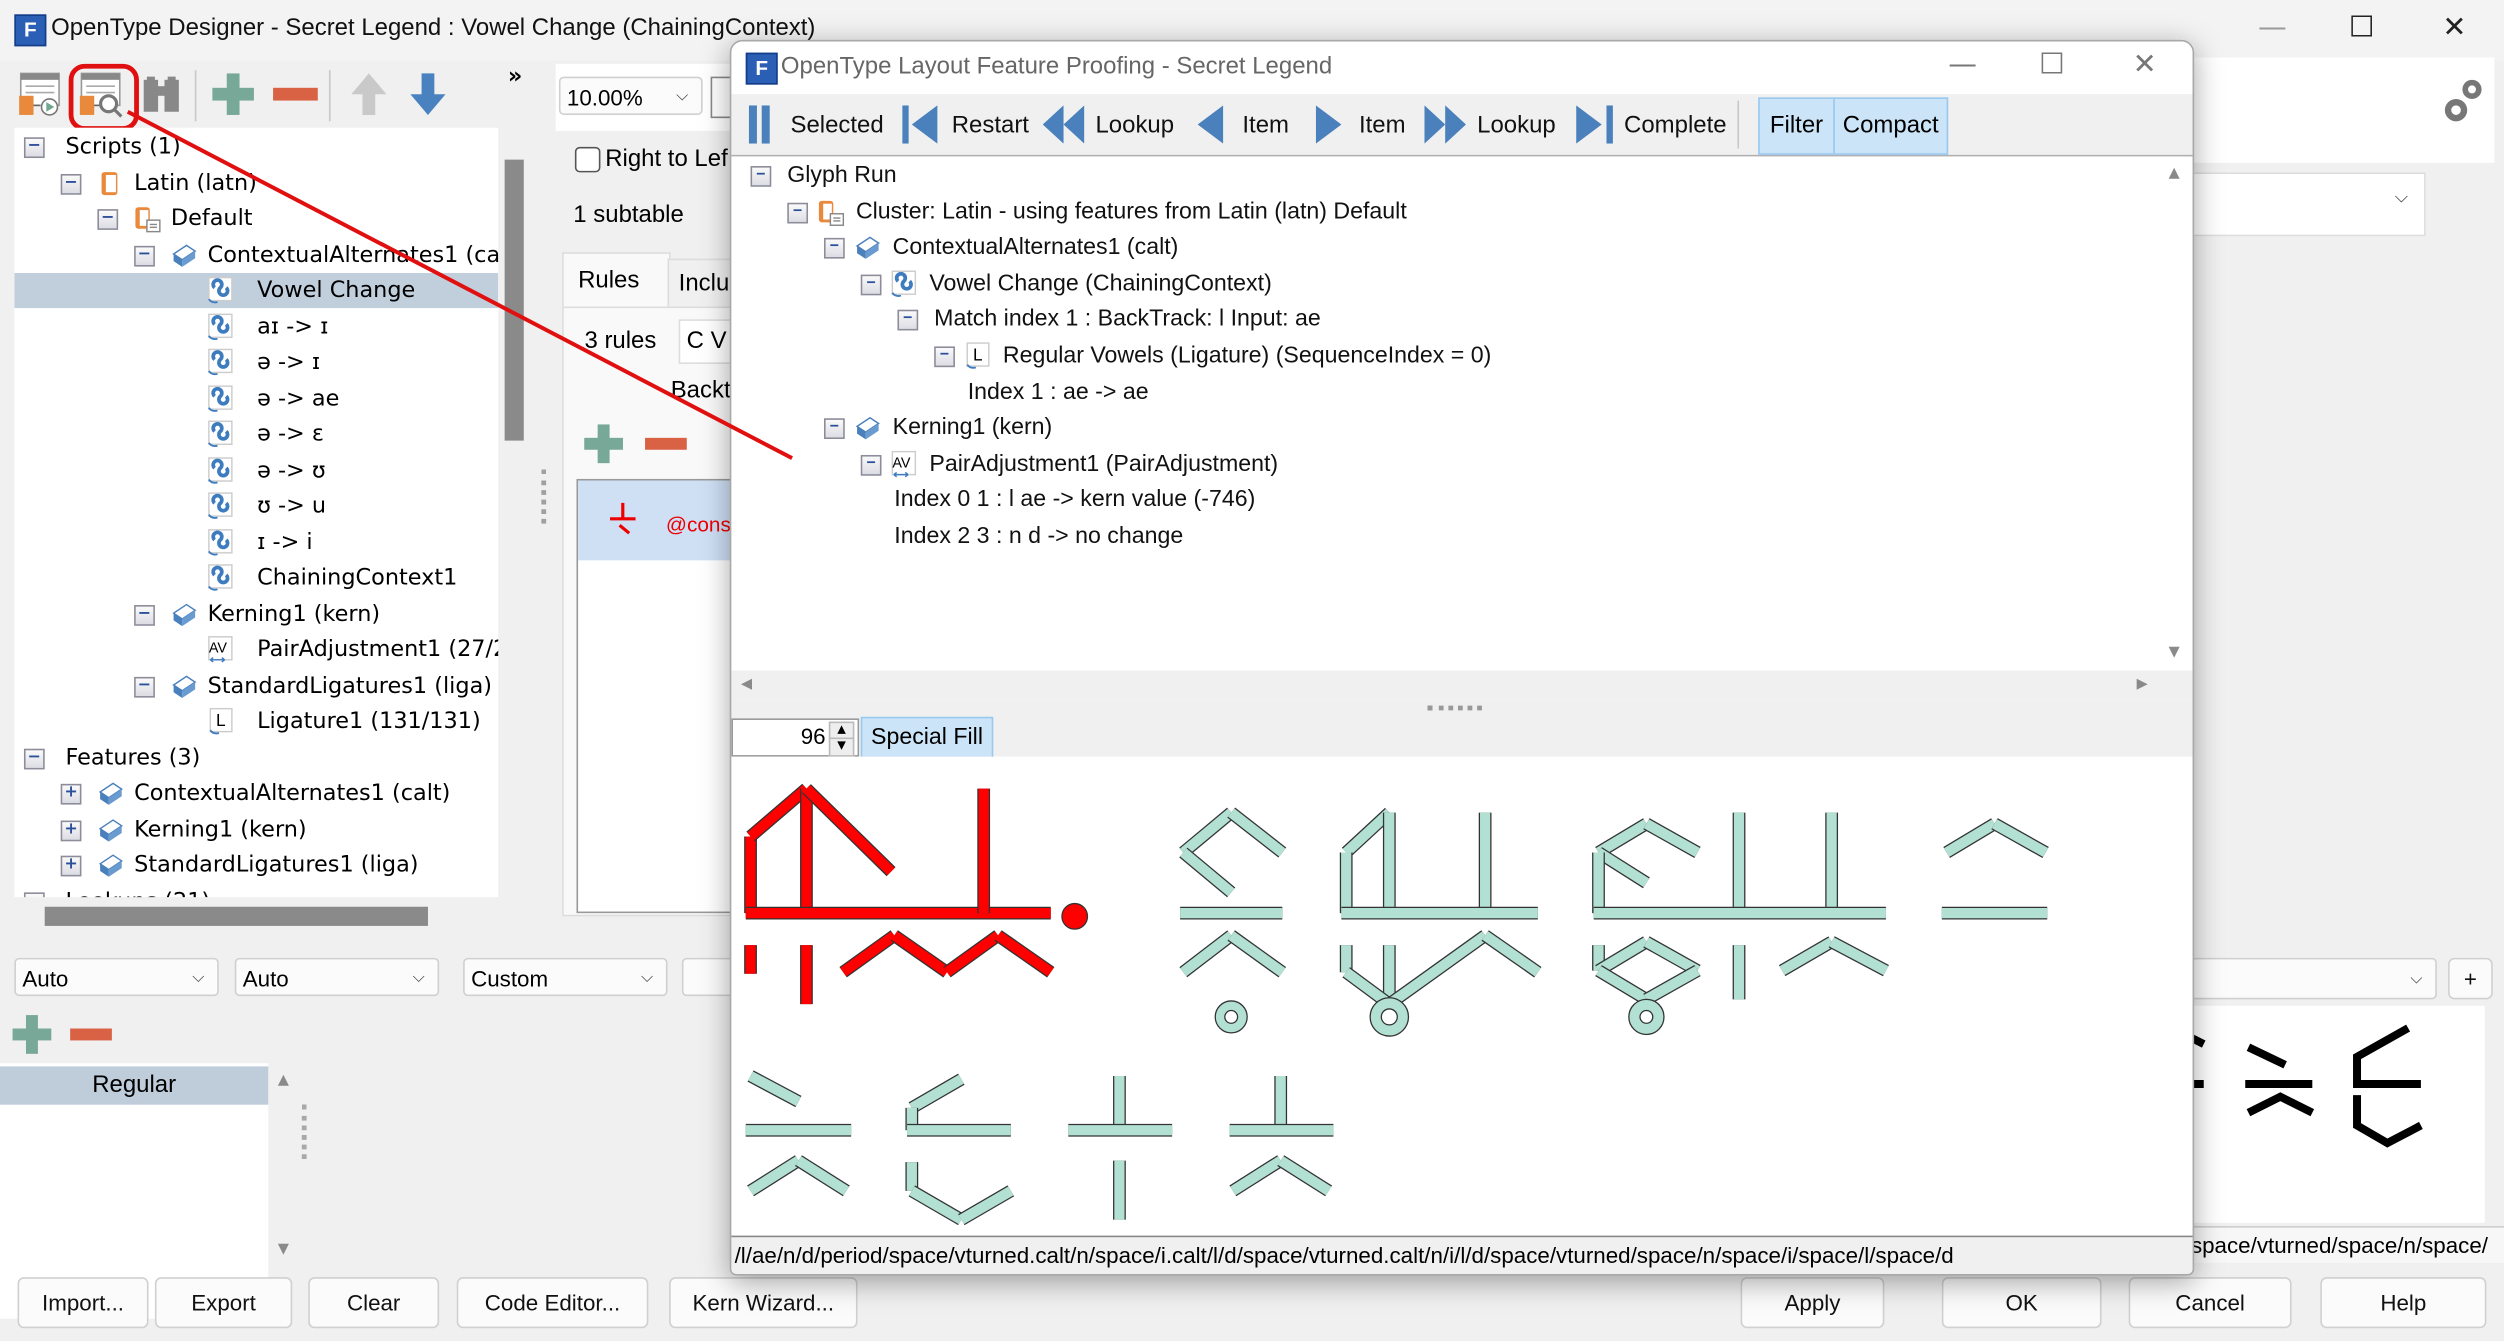 Image resolution: width=2504 pixels, height=1341 pixels. What do you see at coordinates (256, 326) in the screenshot?
I see `tree-item: aɪ -> ɪ` at bounding box center [256, 326].